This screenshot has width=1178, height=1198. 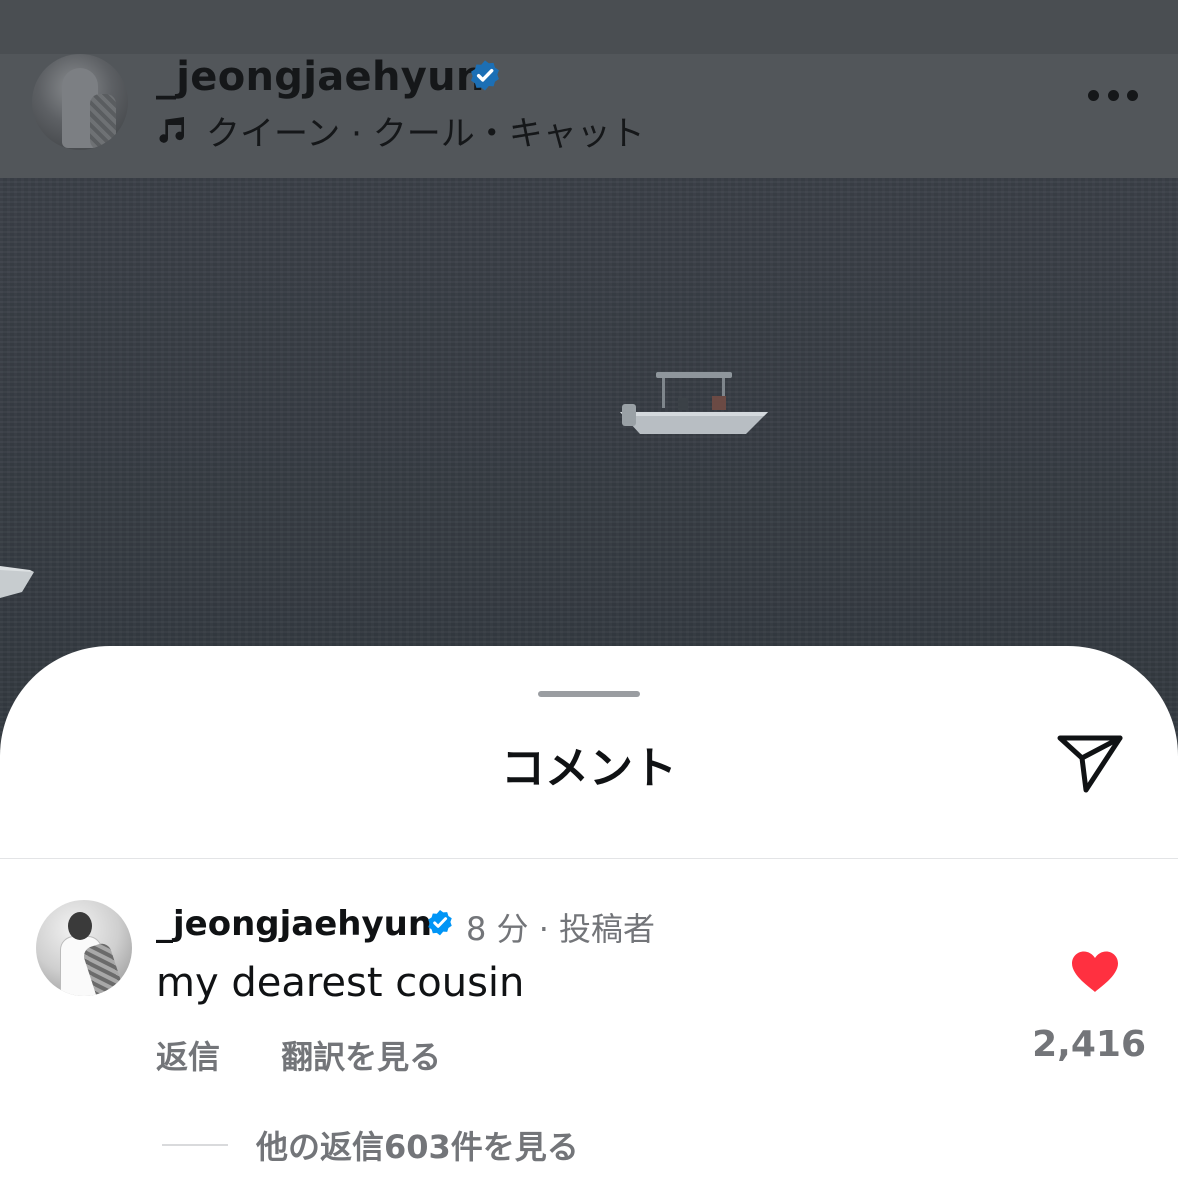 I want to click on comments-title: コメント, so click(x=589, y=768).